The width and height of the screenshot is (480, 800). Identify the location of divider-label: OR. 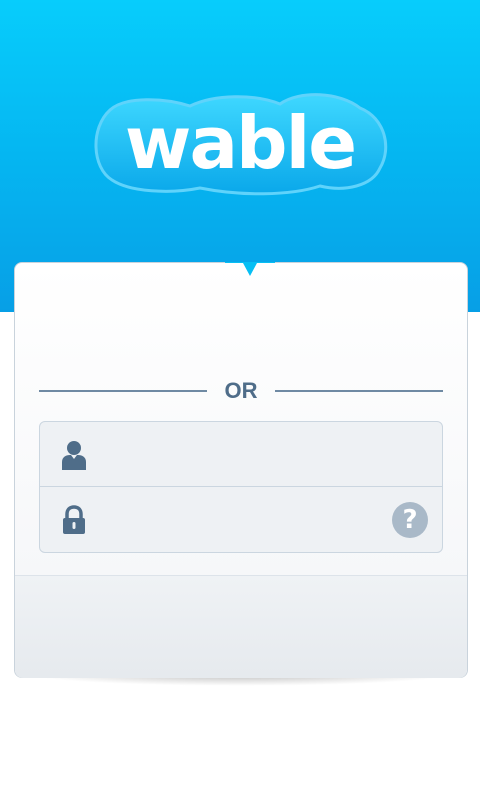
(241, 390).